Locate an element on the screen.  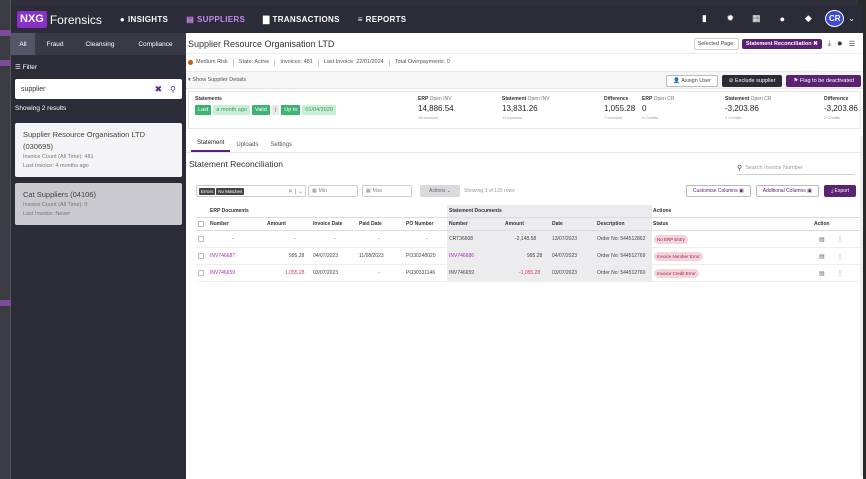
tab-statement: Statement is located at coordinates (211, 146).